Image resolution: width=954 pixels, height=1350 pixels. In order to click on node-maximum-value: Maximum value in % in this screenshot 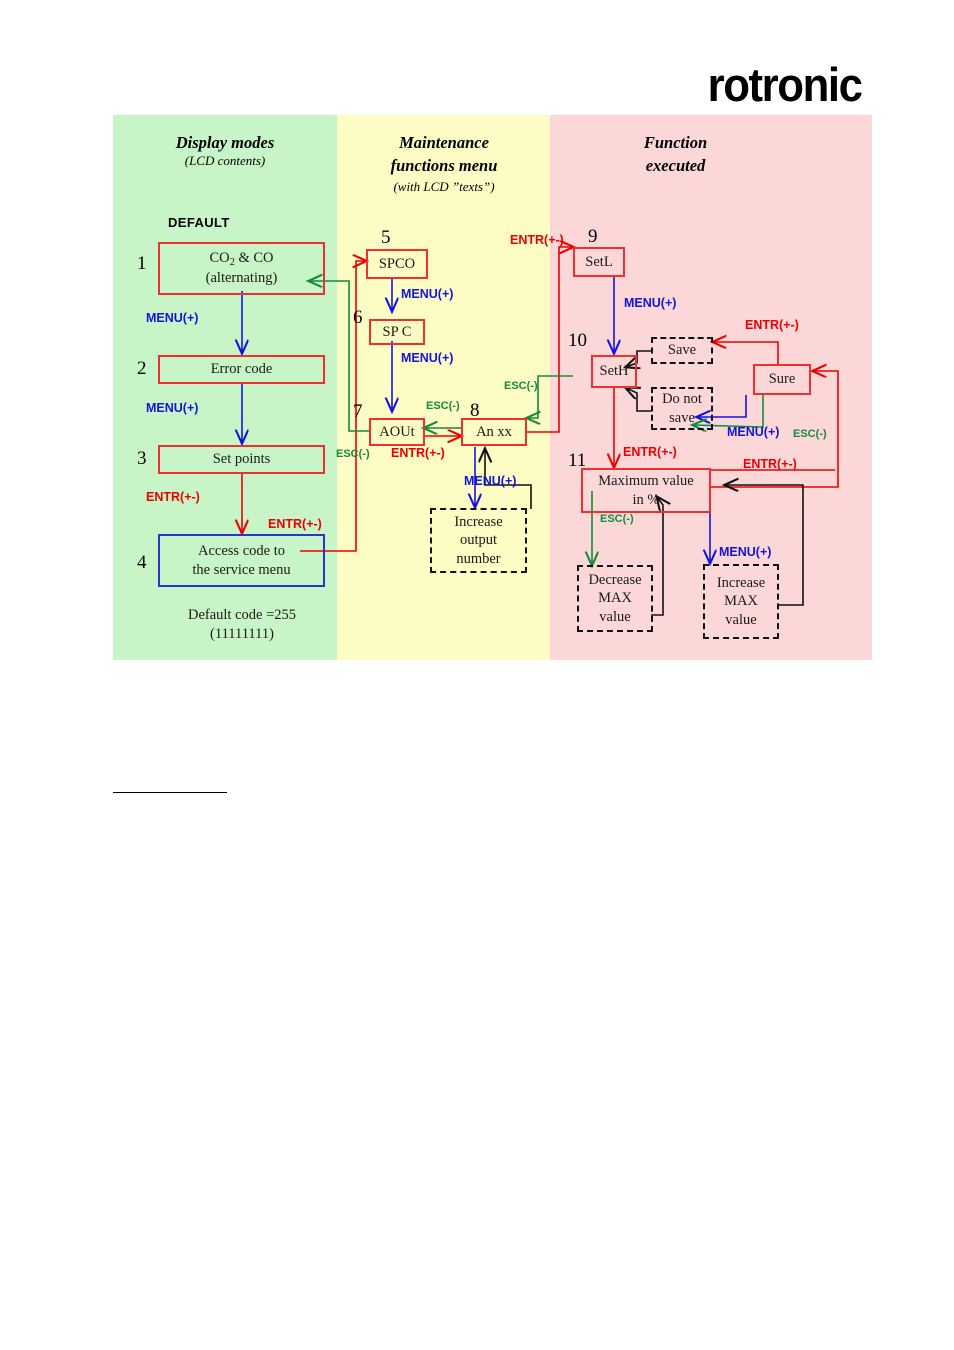, I will do `click(646, 490)`.